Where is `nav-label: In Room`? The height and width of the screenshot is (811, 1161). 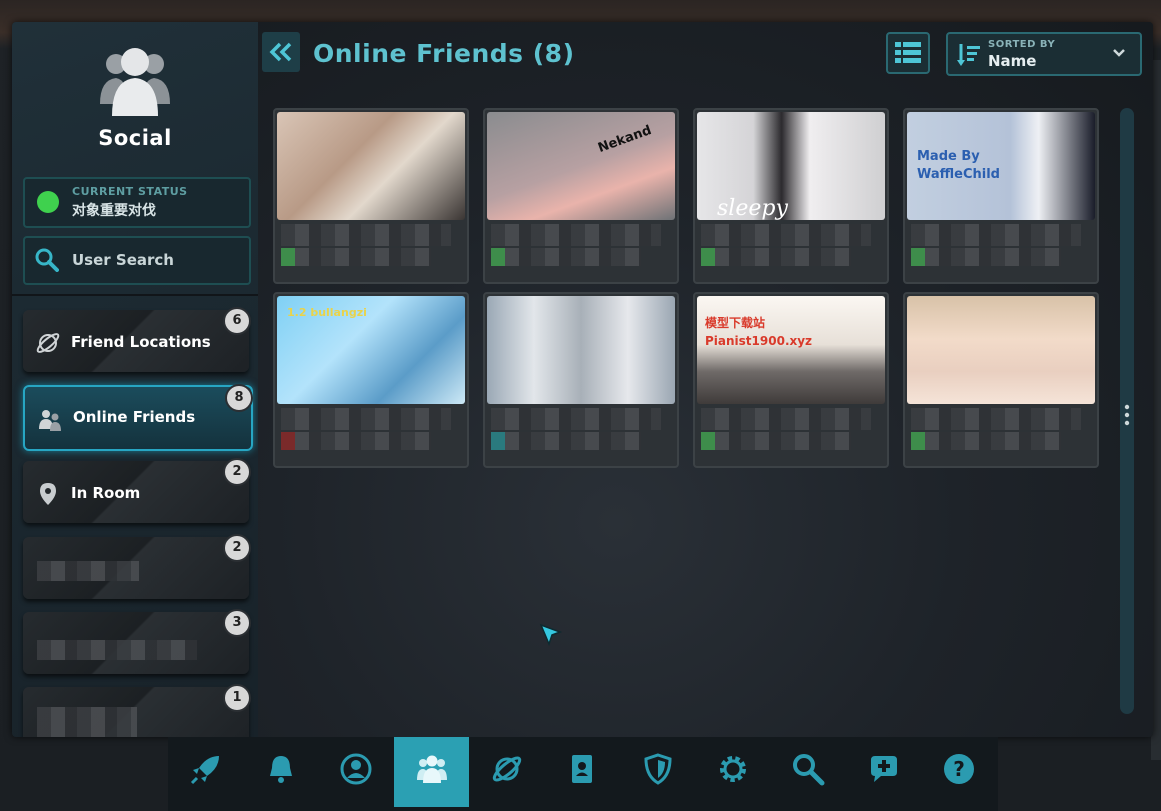
nav-label: In Room is located at coordinates (106, 493).